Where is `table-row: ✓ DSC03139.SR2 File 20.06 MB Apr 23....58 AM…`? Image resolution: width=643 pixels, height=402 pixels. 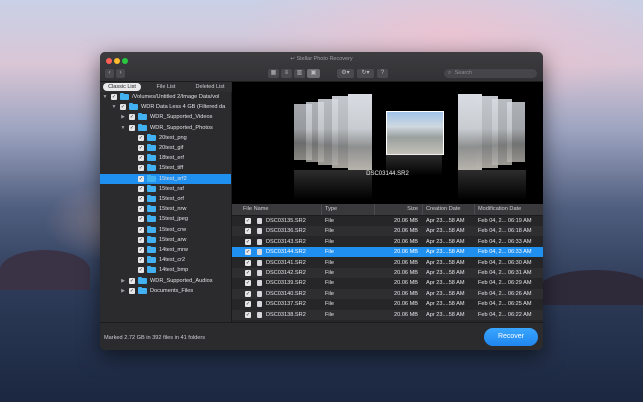 table-row: ✓ DSC03139.SR2 File 20.06 MB Apr 23....58 AM… is located at coordinates (387, 283).